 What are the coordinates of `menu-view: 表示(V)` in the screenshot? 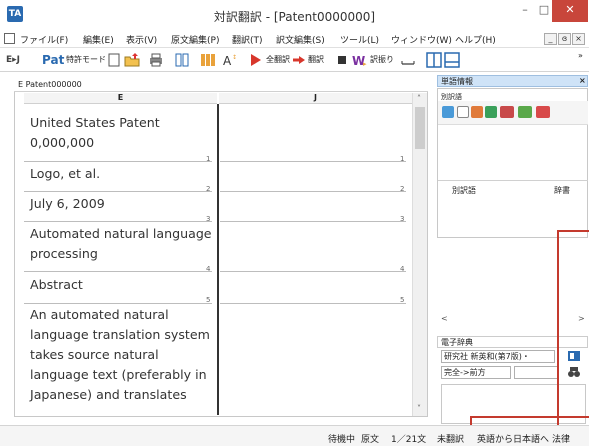 It's located at (141, 39).